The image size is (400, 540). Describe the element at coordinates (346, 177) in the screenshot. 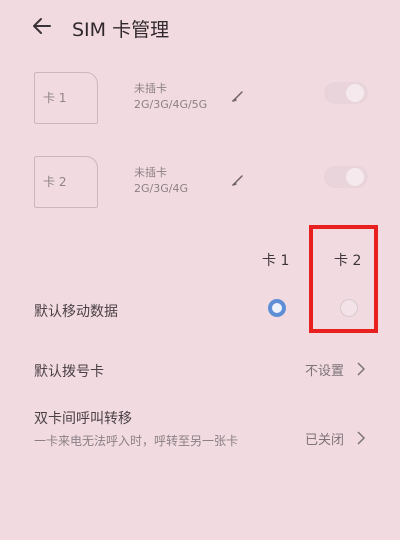

I see `sim-card-2-toggle` at that location.